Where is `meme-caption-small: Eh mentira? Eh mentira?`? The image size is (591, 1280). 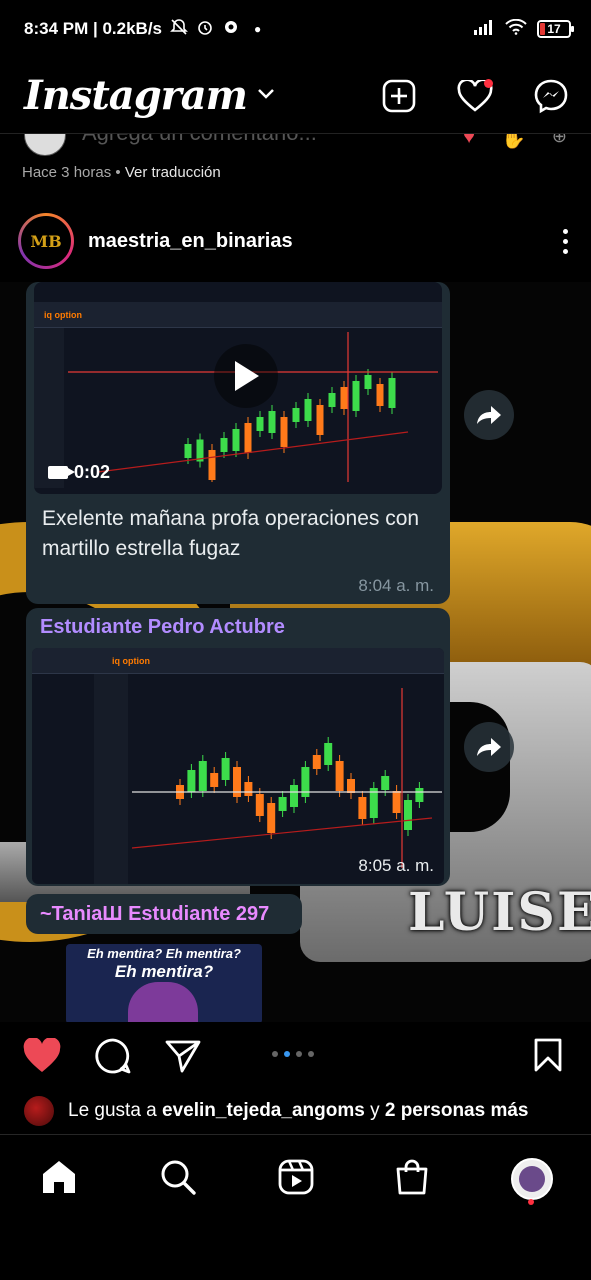
meme-caption-small: Eh mentira? Eh mentira? is located at coordinates (164, 953).